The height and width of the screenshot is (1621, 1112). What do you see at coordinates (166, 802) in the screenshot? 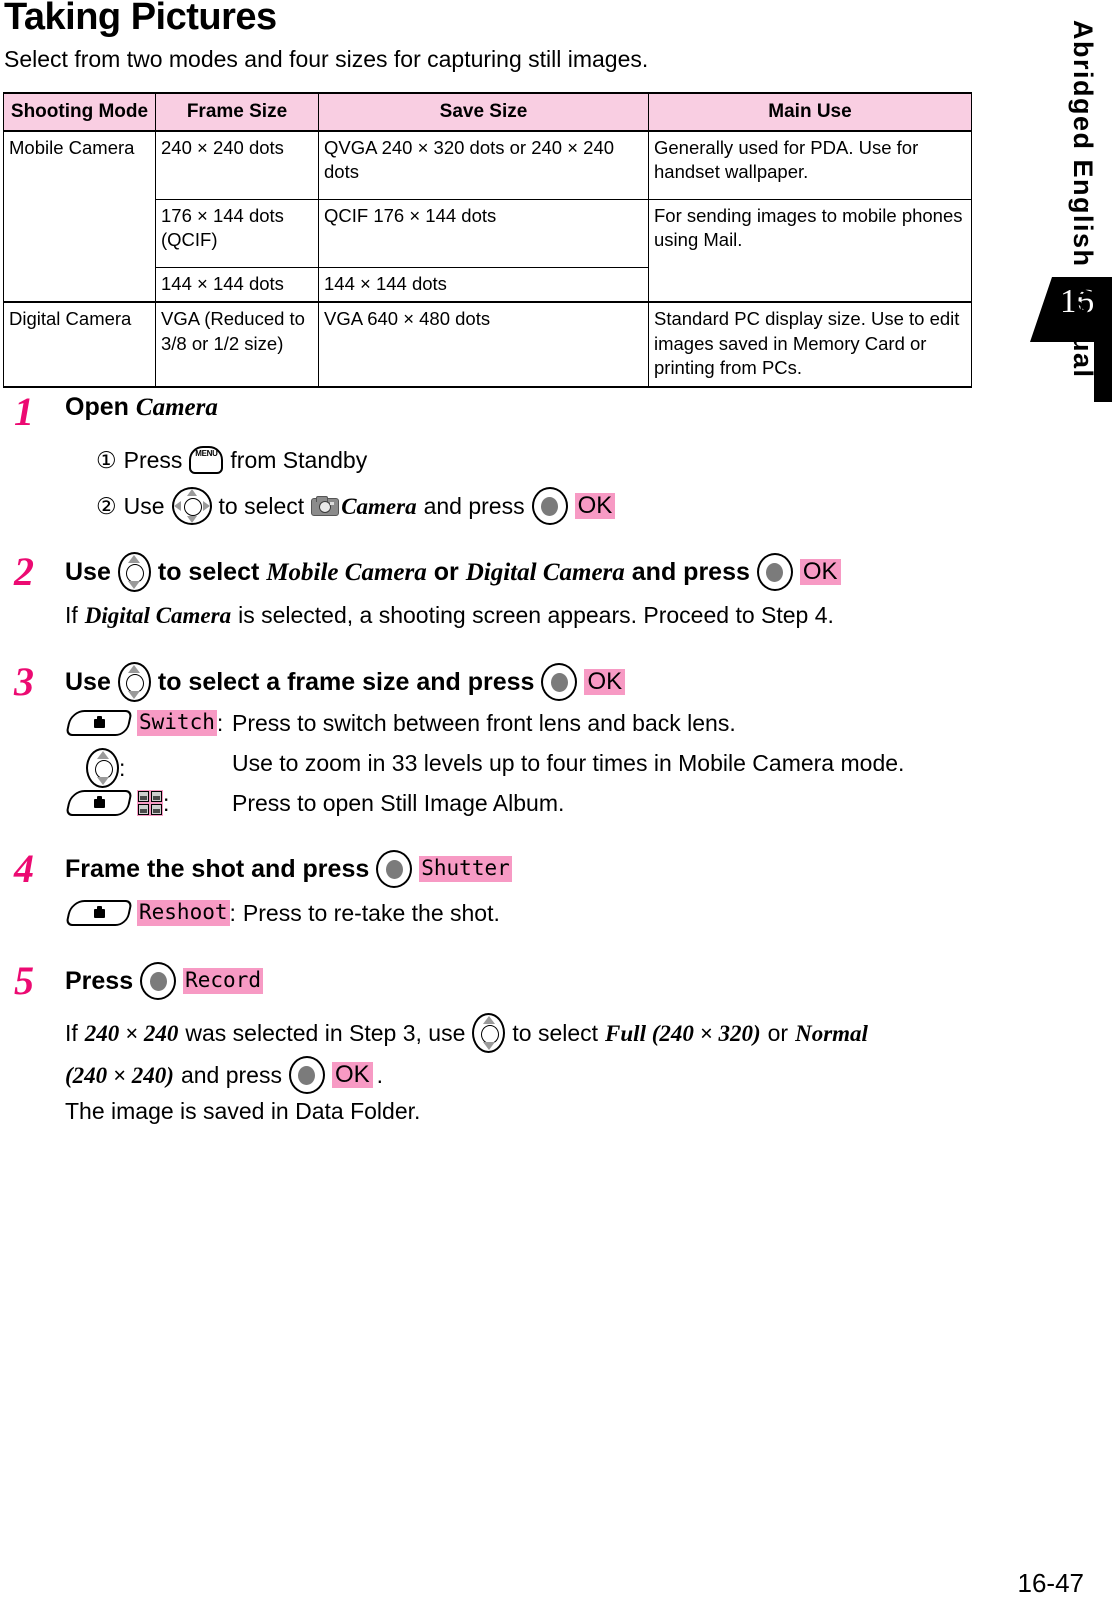
I see `step-3-colon-3: :` at bounding box center [166, 802].